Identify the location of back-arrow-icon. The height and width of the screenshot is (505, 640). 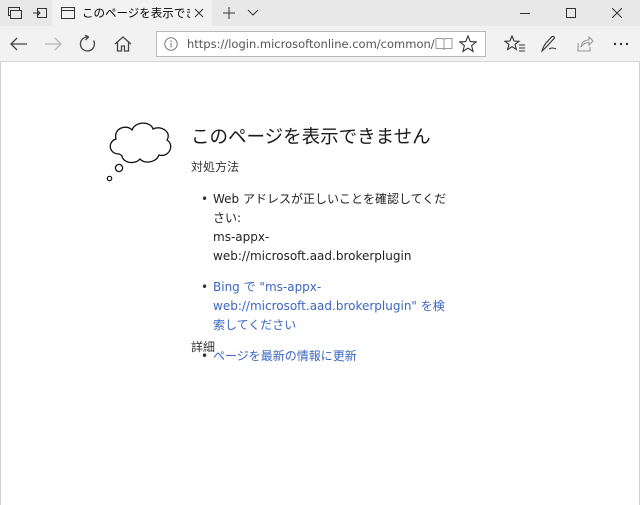
(18, 44).